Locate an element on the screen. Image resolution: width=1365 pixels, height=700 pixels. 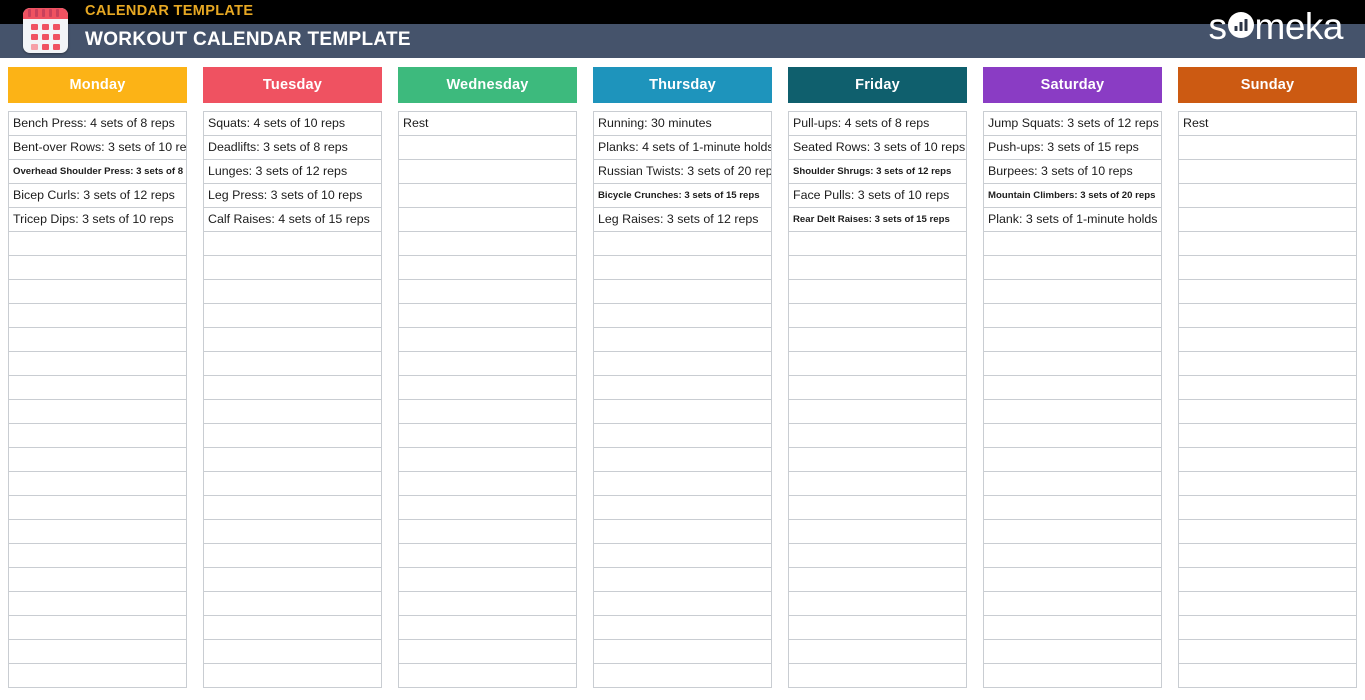
workout-entry-cell: Rear Delt Raises: 3 sets of 15 reps is located at coordinates (877, 219).